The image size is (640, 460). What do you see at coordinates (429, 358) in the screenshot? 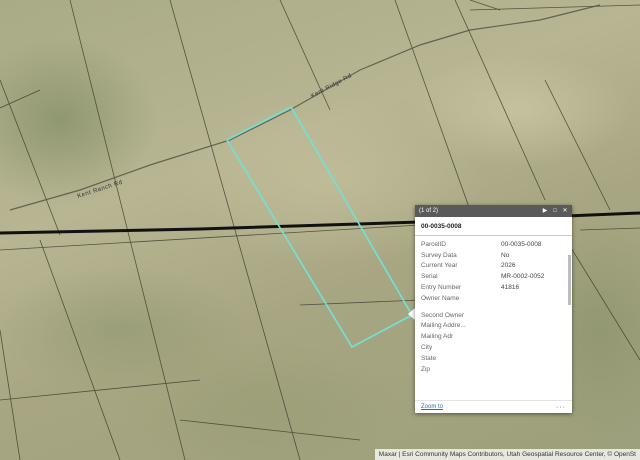
I see `attribute-label: State` at bounding box center [429, 358].